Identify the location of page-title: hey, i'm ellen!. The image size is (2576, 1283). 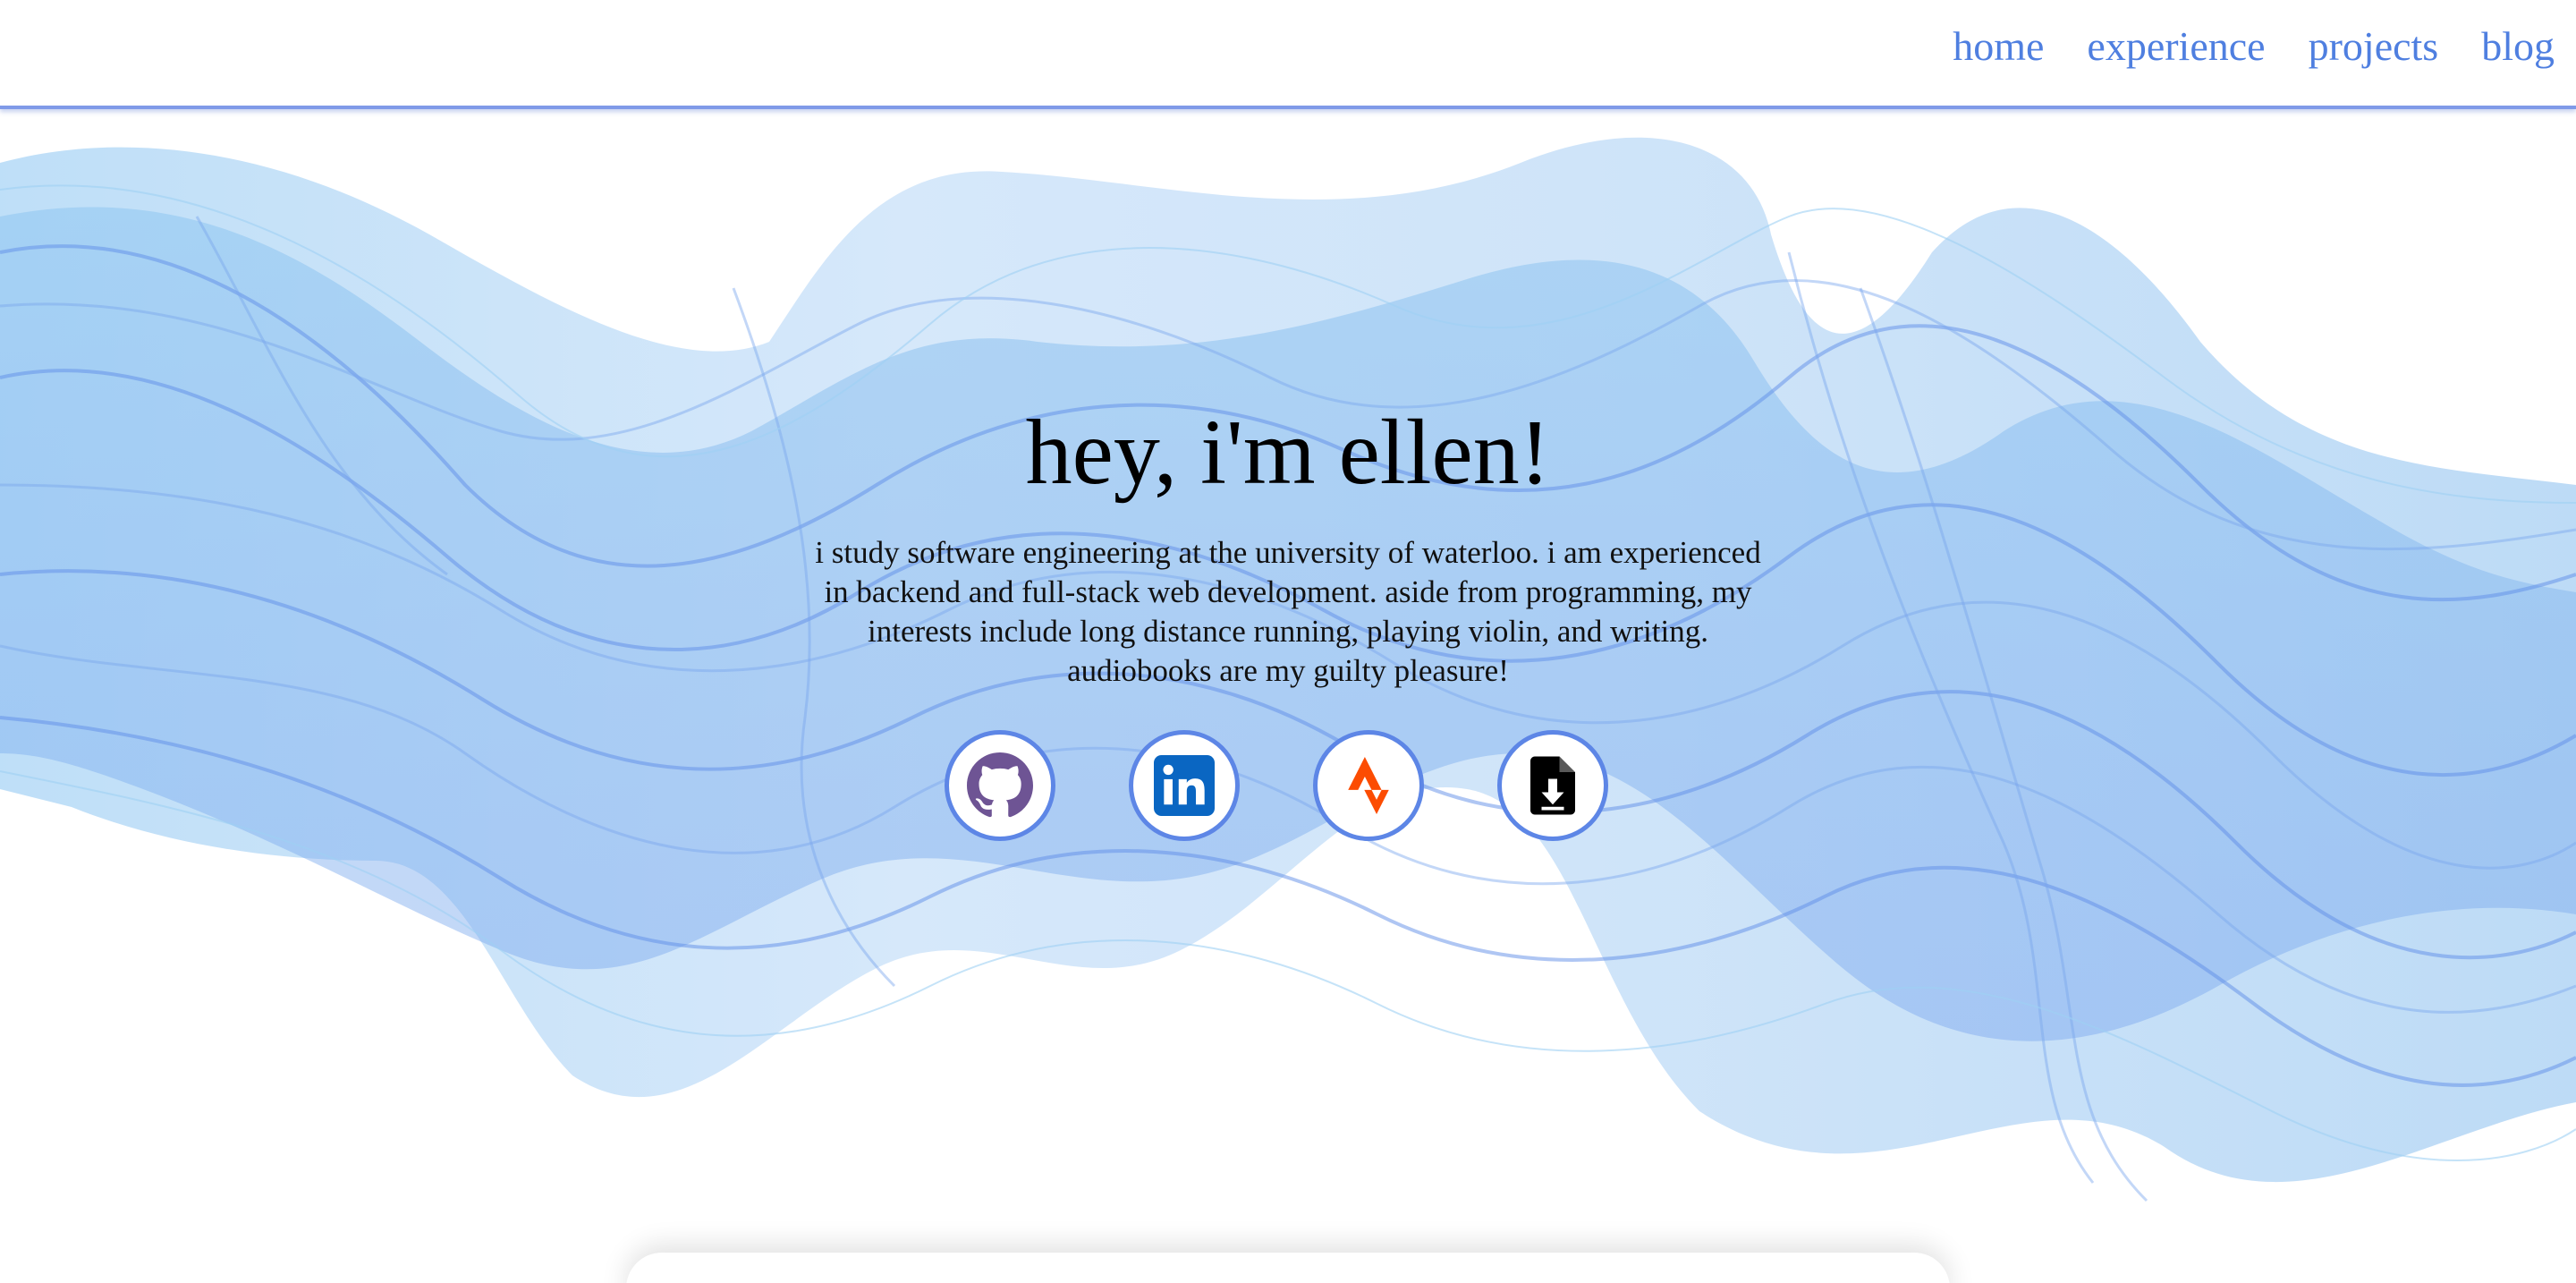
(1288, 452).